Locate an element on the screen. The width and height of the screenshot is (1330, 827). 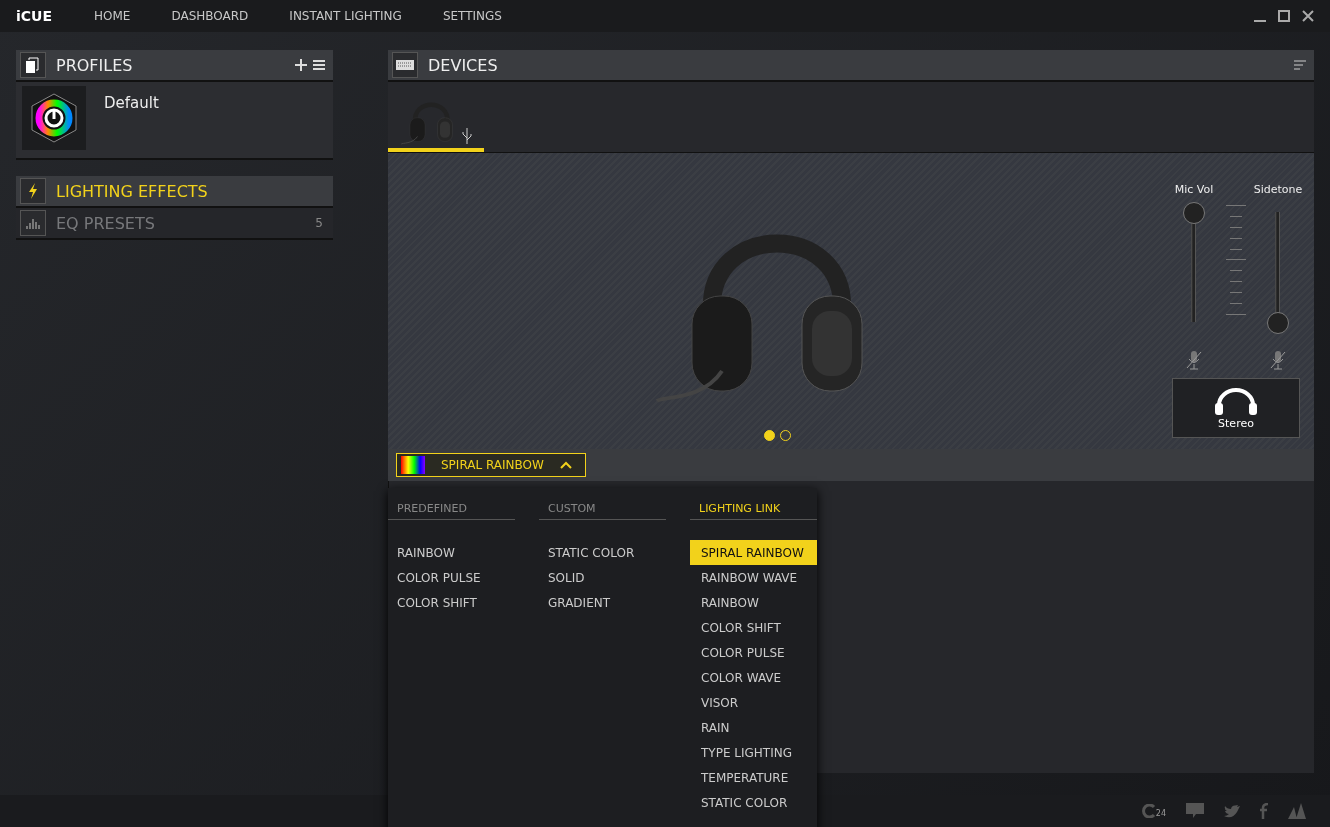
maximize-icon is located at coordinates (1284, 16).